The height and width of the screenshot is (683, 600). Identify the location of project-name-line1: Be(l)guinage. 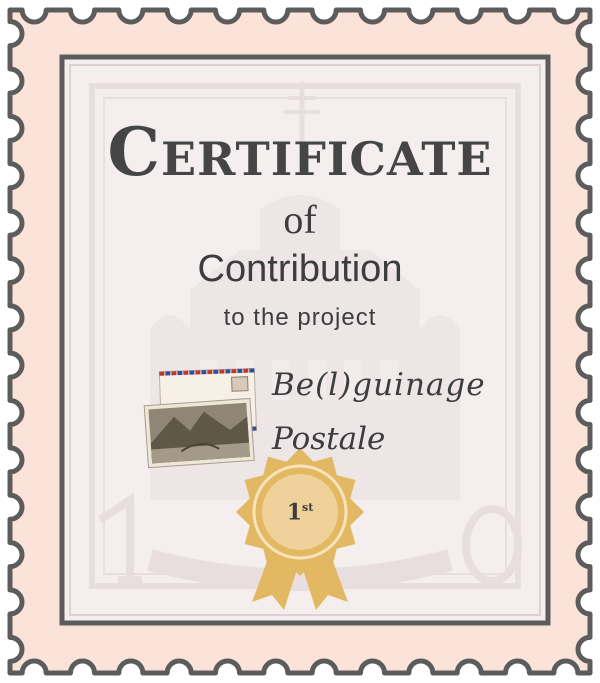
(379, 385).